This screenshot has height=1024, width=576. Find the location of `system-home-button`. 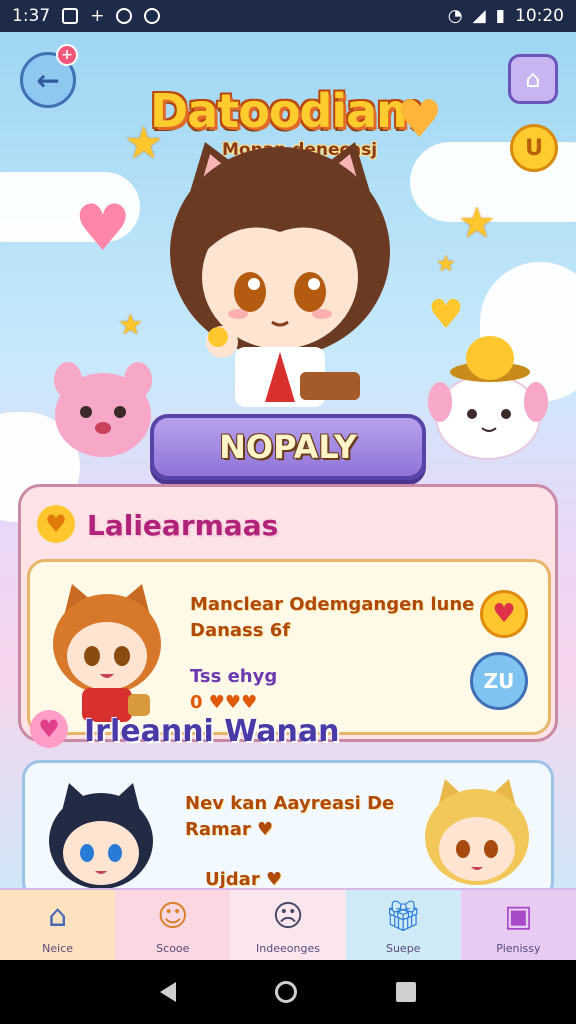

system-home-button is located at coordinates (285, 992).